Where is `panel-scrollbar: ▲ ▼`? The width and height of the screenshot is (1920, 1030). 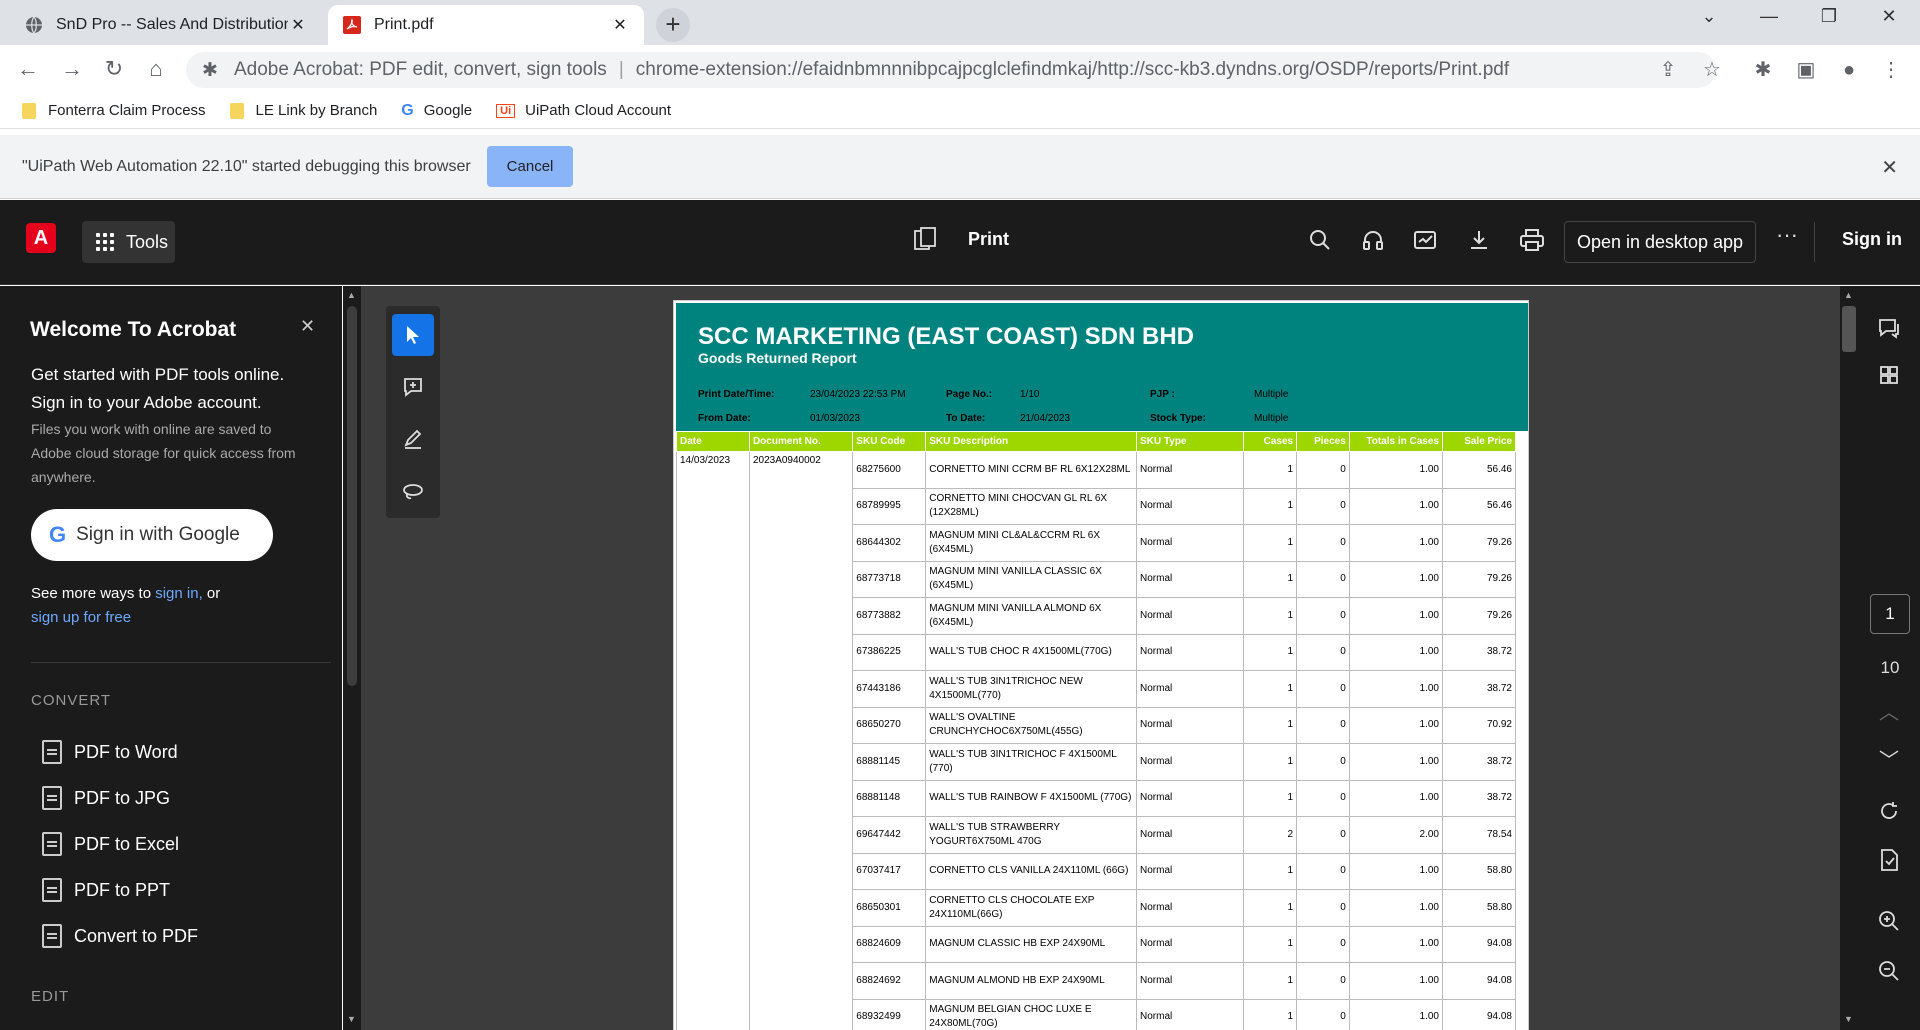
panel-scrollbar: ▲ ▼ is located at coordinates (352, 658).